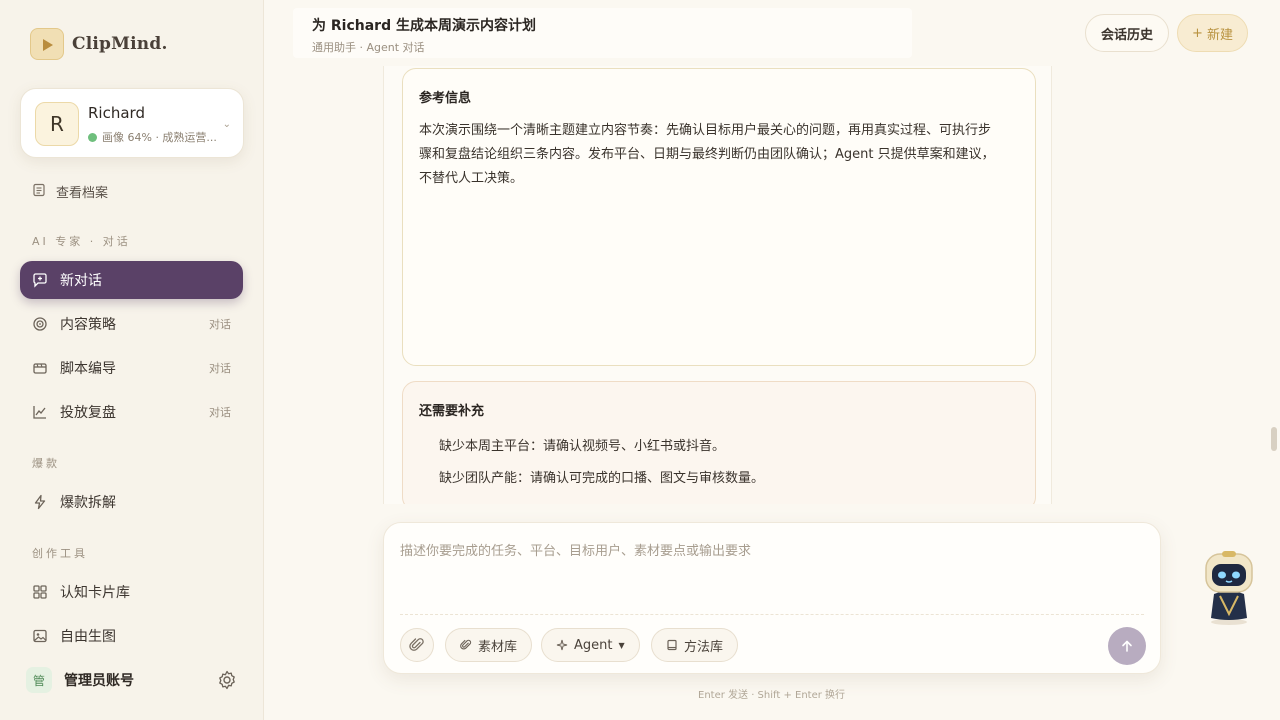  I want to click on account-menu: 管 管理员账号, so click(80, 680).